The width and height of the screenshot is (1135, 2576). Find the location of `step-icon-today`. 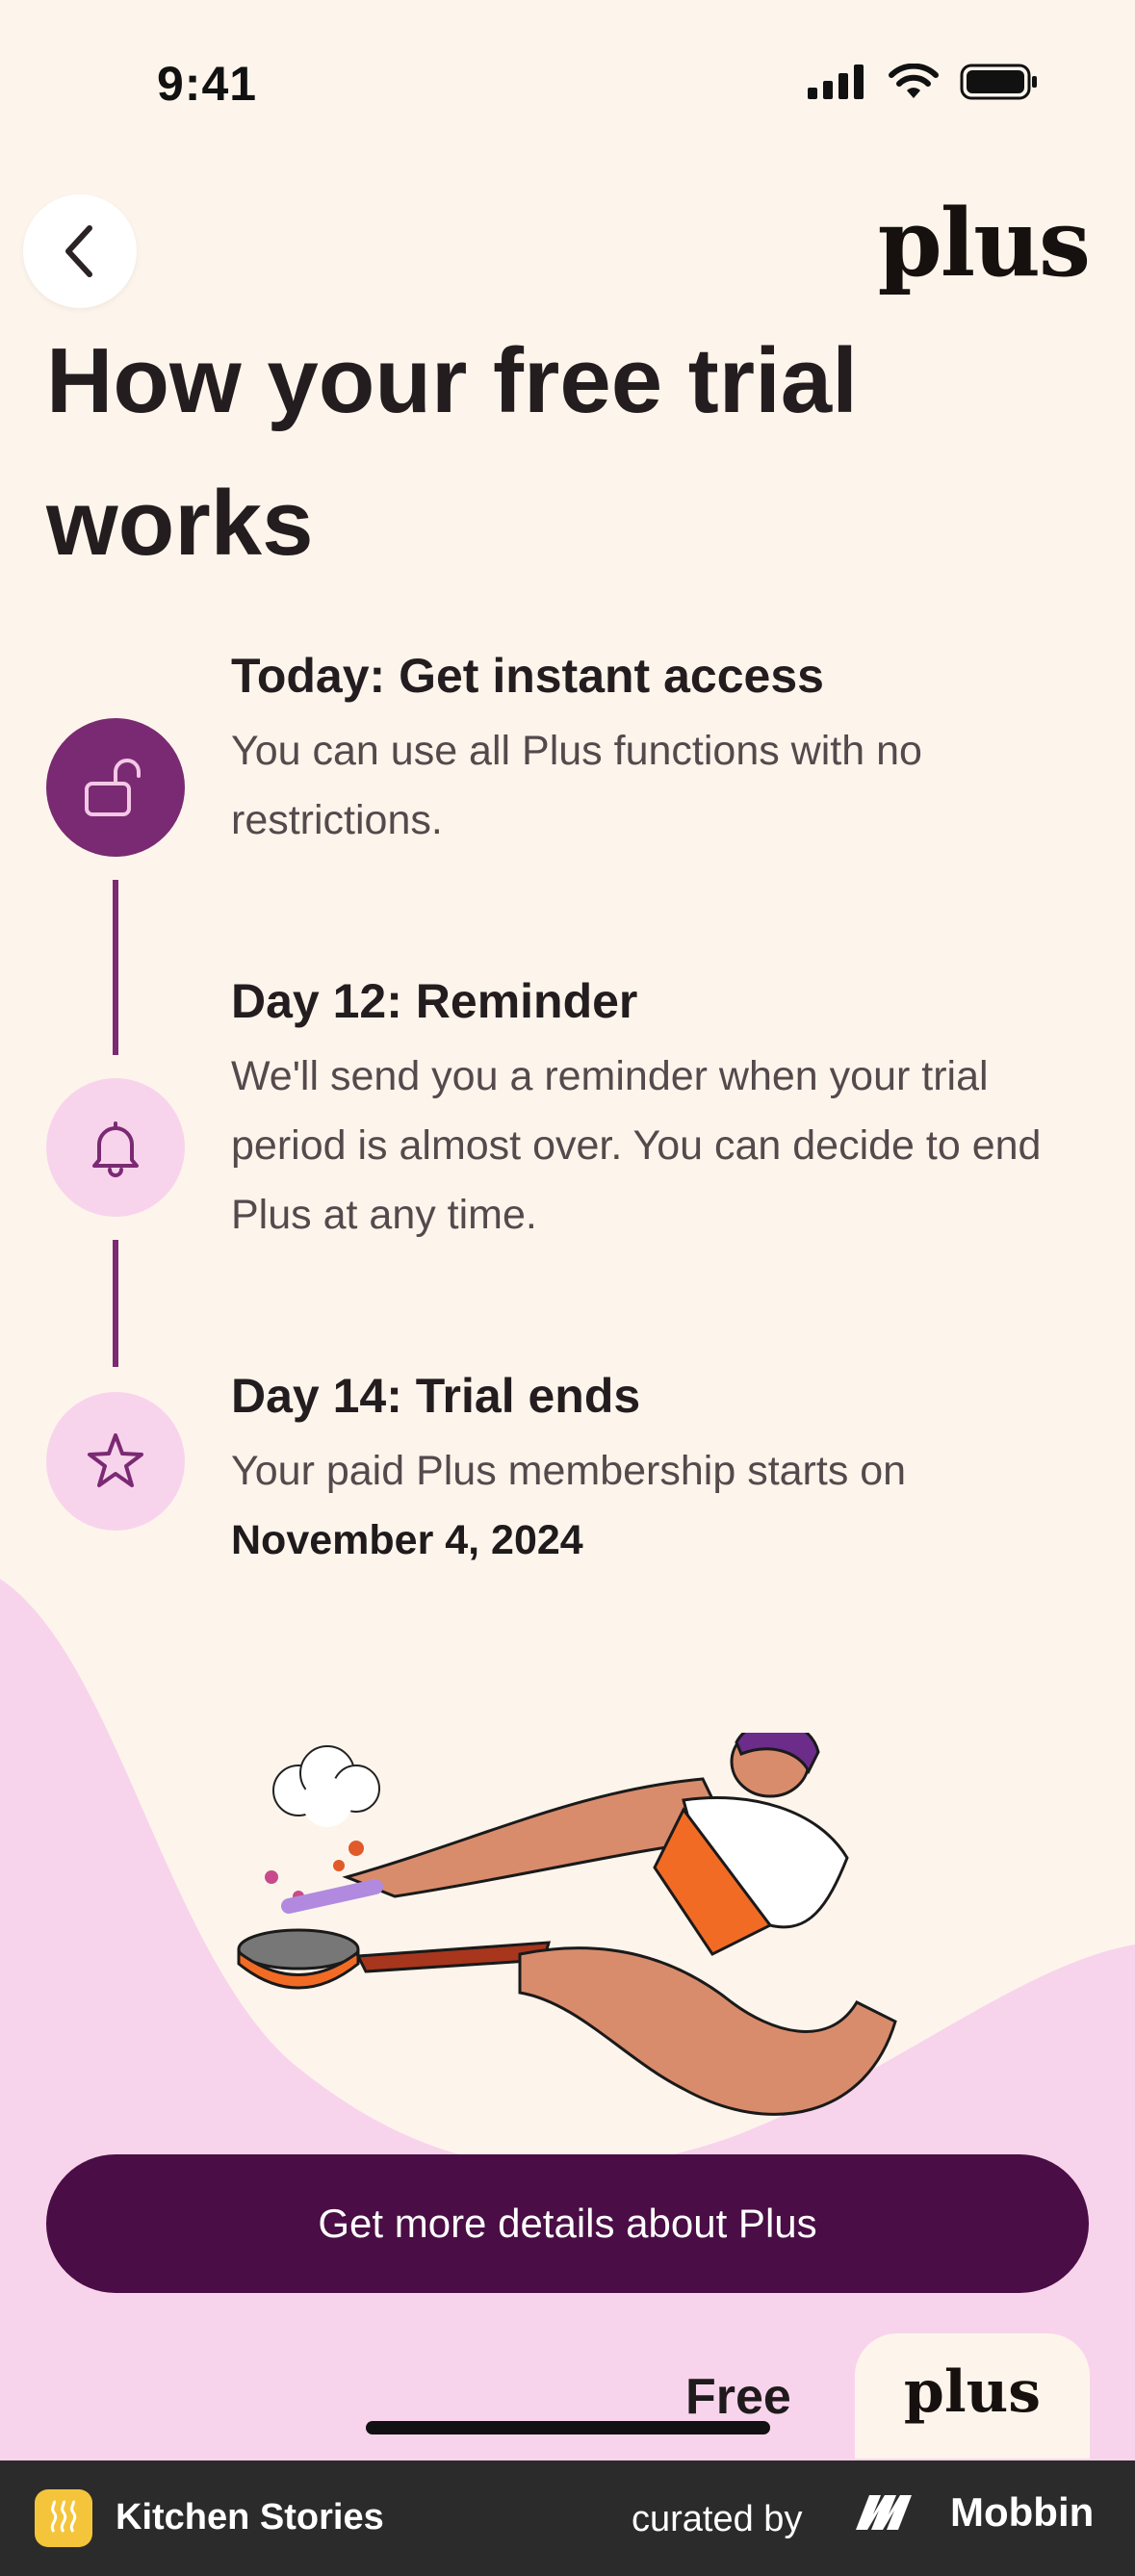

step-icon-today is located at coordinates (115, 788).